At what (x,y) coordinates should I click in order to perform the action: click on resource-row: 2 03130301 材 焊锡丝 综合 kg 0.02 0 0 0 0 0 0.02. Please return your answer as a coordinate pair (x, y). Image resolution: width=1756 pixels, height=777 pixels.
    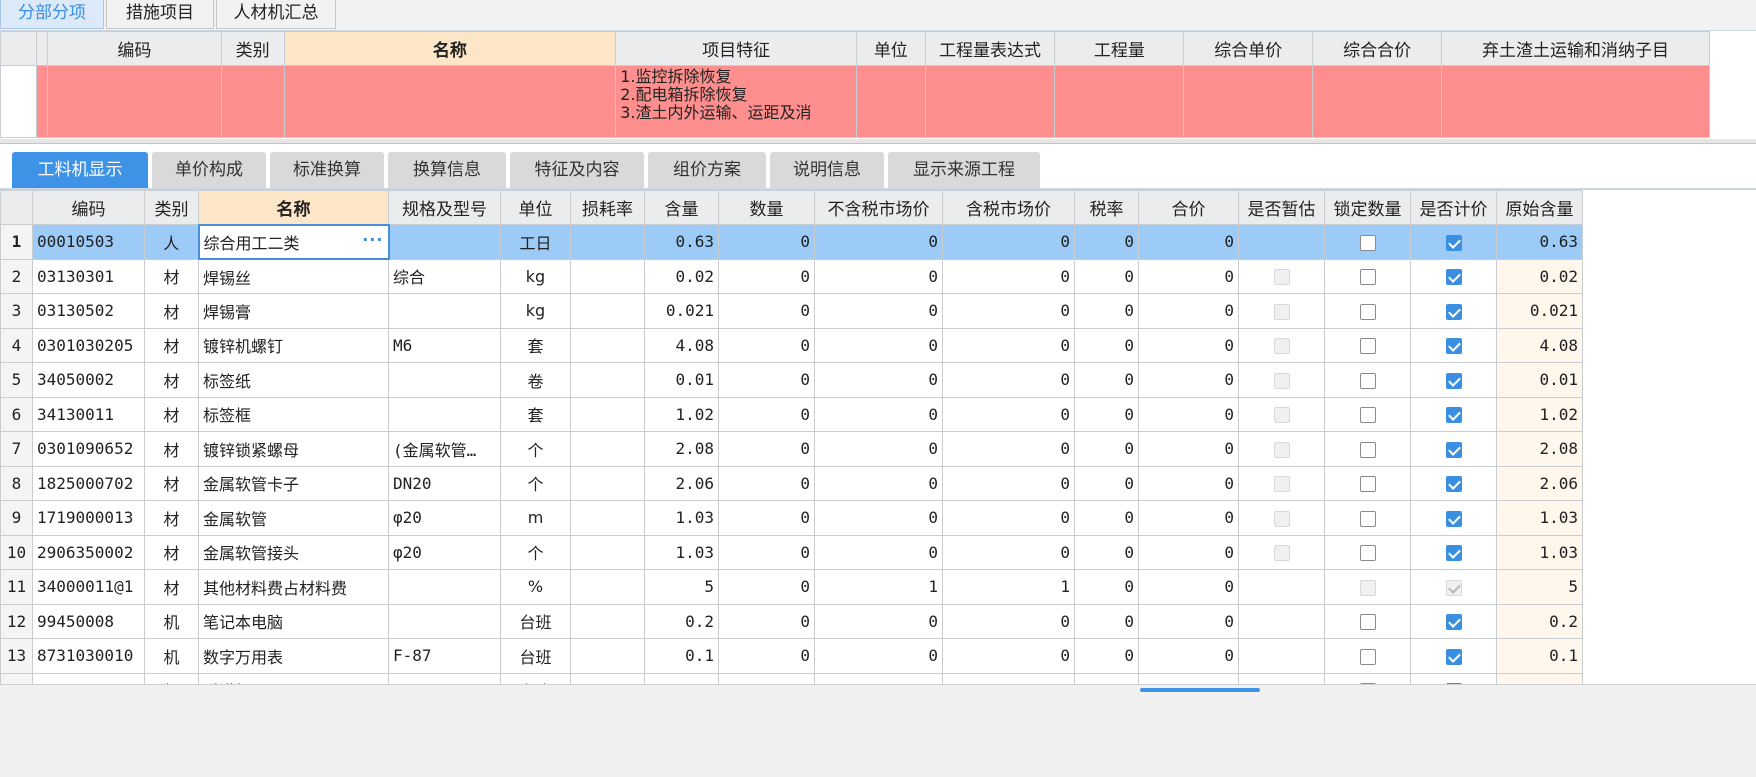
    Looking at the image, I should click on (791, 276).